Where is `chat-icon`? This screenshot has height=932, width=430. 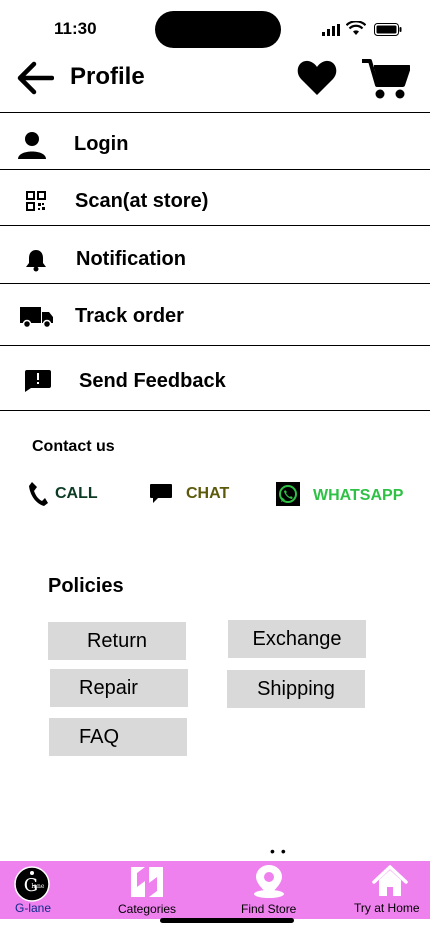 chat-icon is located at coordinates (161, 494).